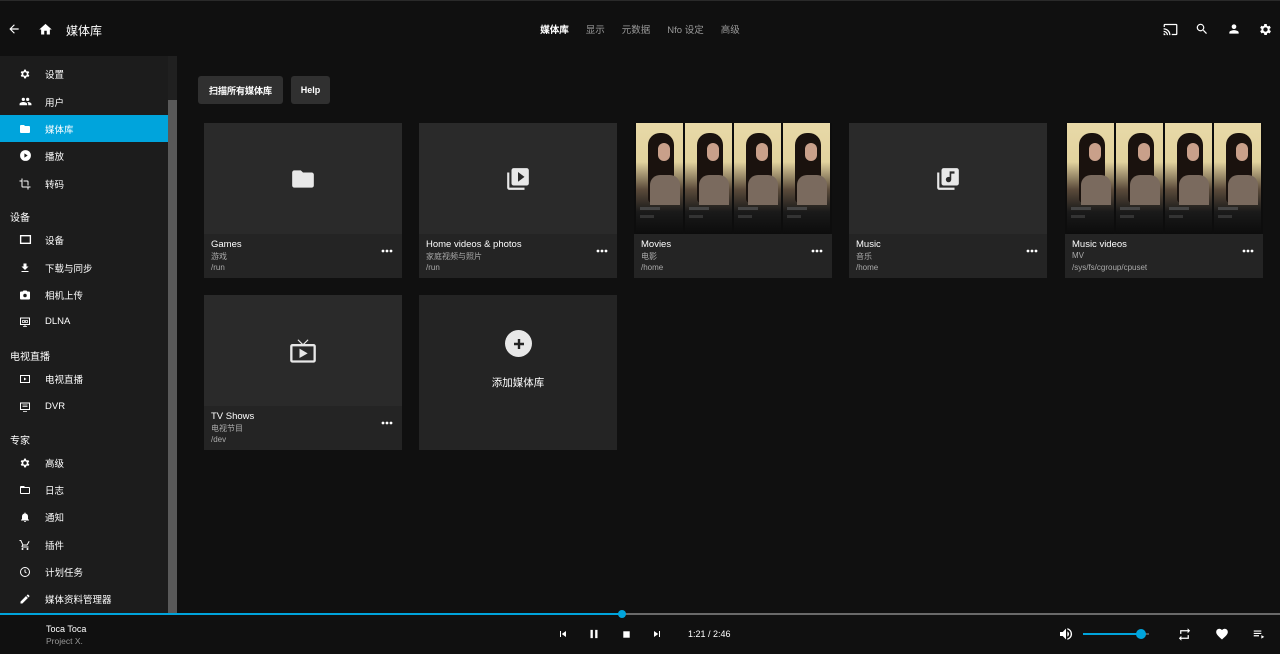 The height and width of the screenshot is (654, 1280). What do you see at coordinates (25, 407) in the screenshot?
I see `dvr-icon` at bounding box center [25, 407].